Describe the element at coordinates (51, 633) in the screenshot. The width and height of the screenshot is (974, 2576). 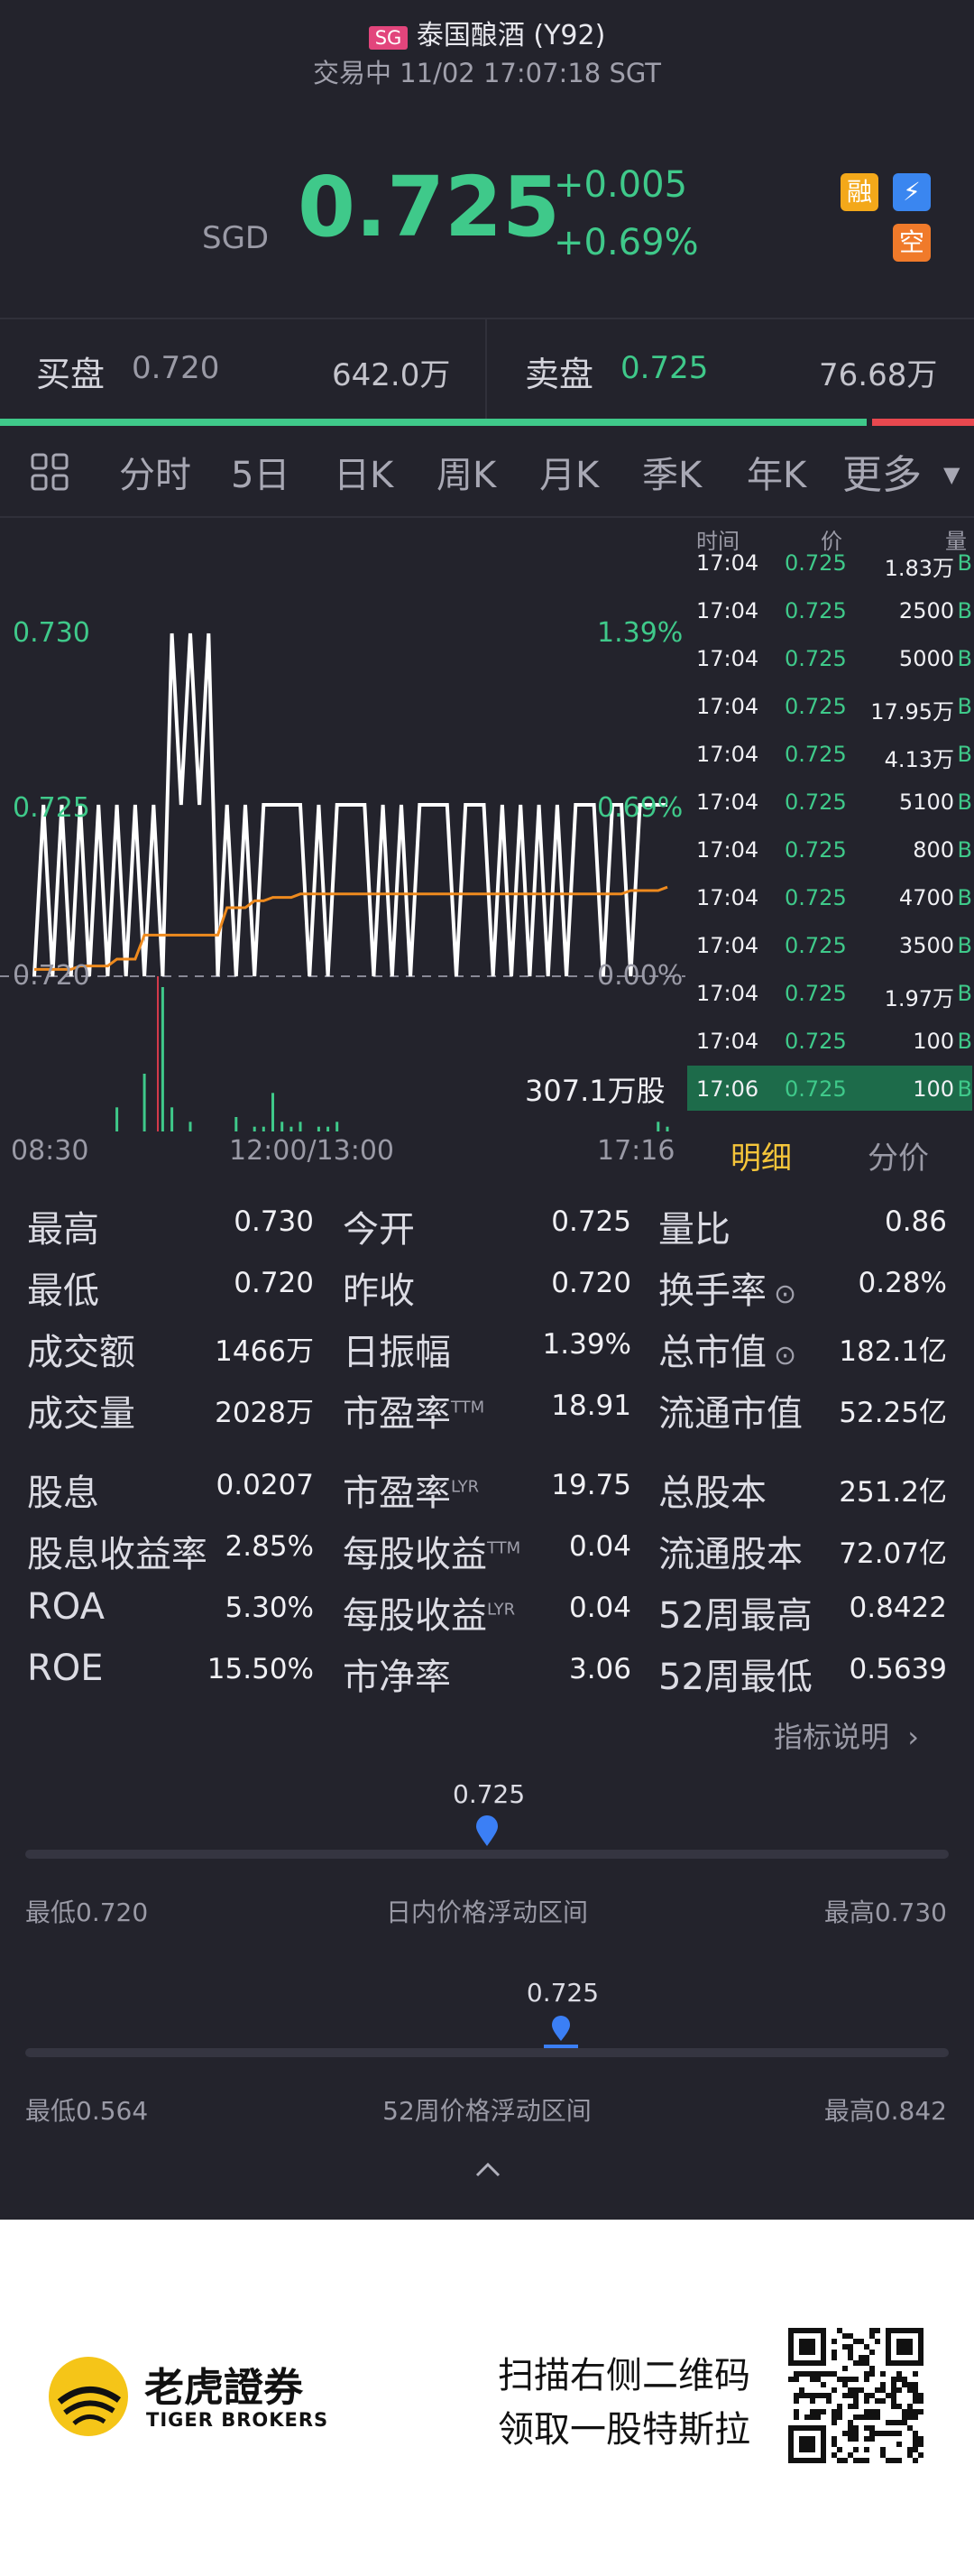
I see `price-axis-high: 0.730` at that location.